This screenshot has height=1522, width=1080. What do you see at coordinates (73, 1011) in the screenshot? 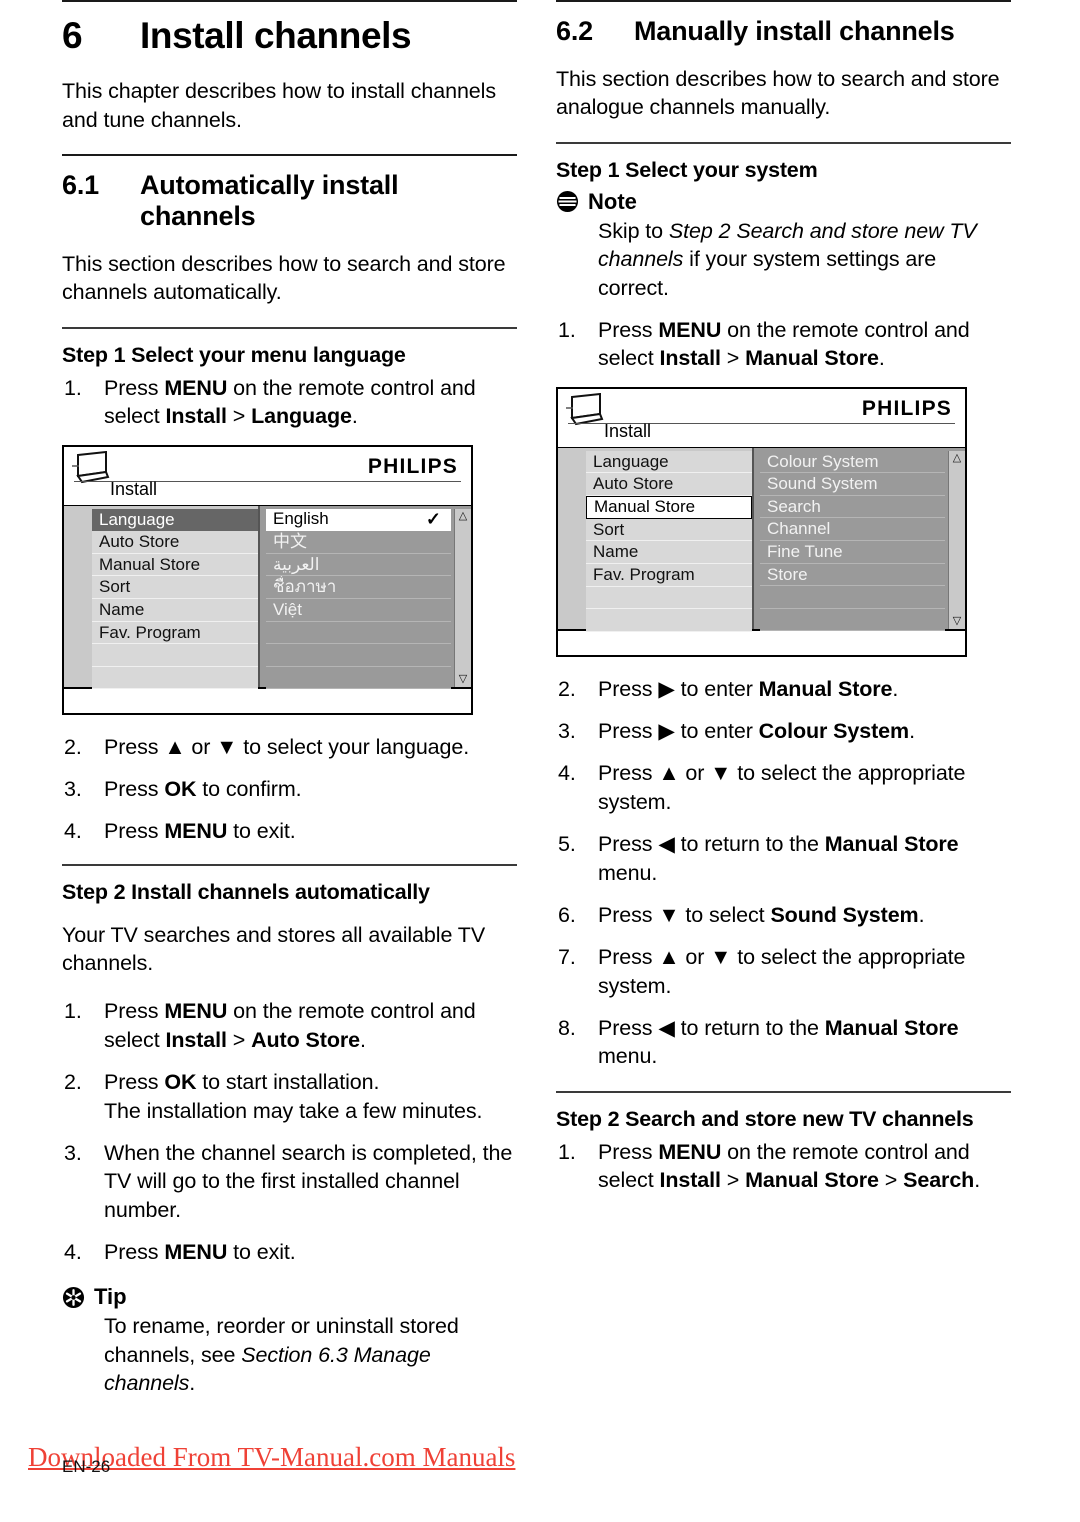
I see `step-marker: 1.` at bounding box center [73, 1011].